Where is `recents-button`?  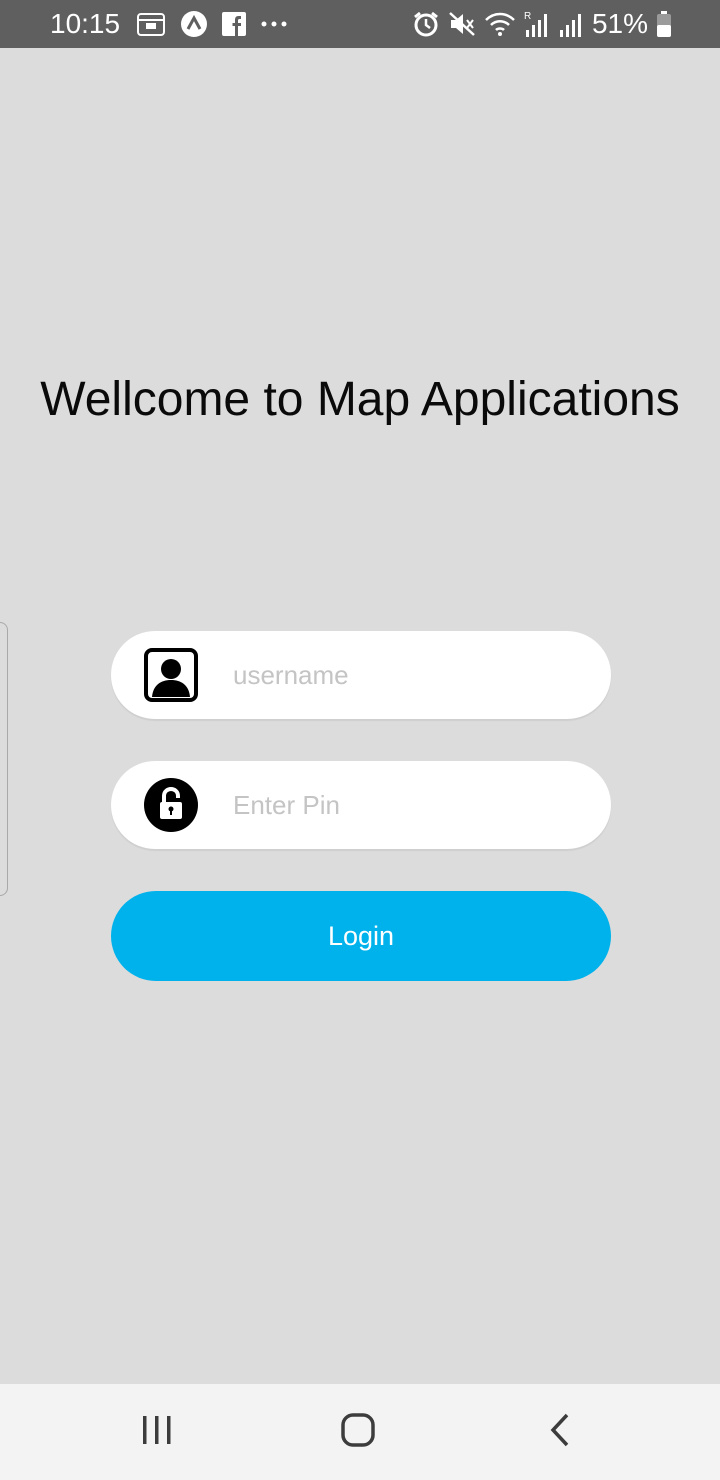 recents-button is located at coordinates (157, 1432).